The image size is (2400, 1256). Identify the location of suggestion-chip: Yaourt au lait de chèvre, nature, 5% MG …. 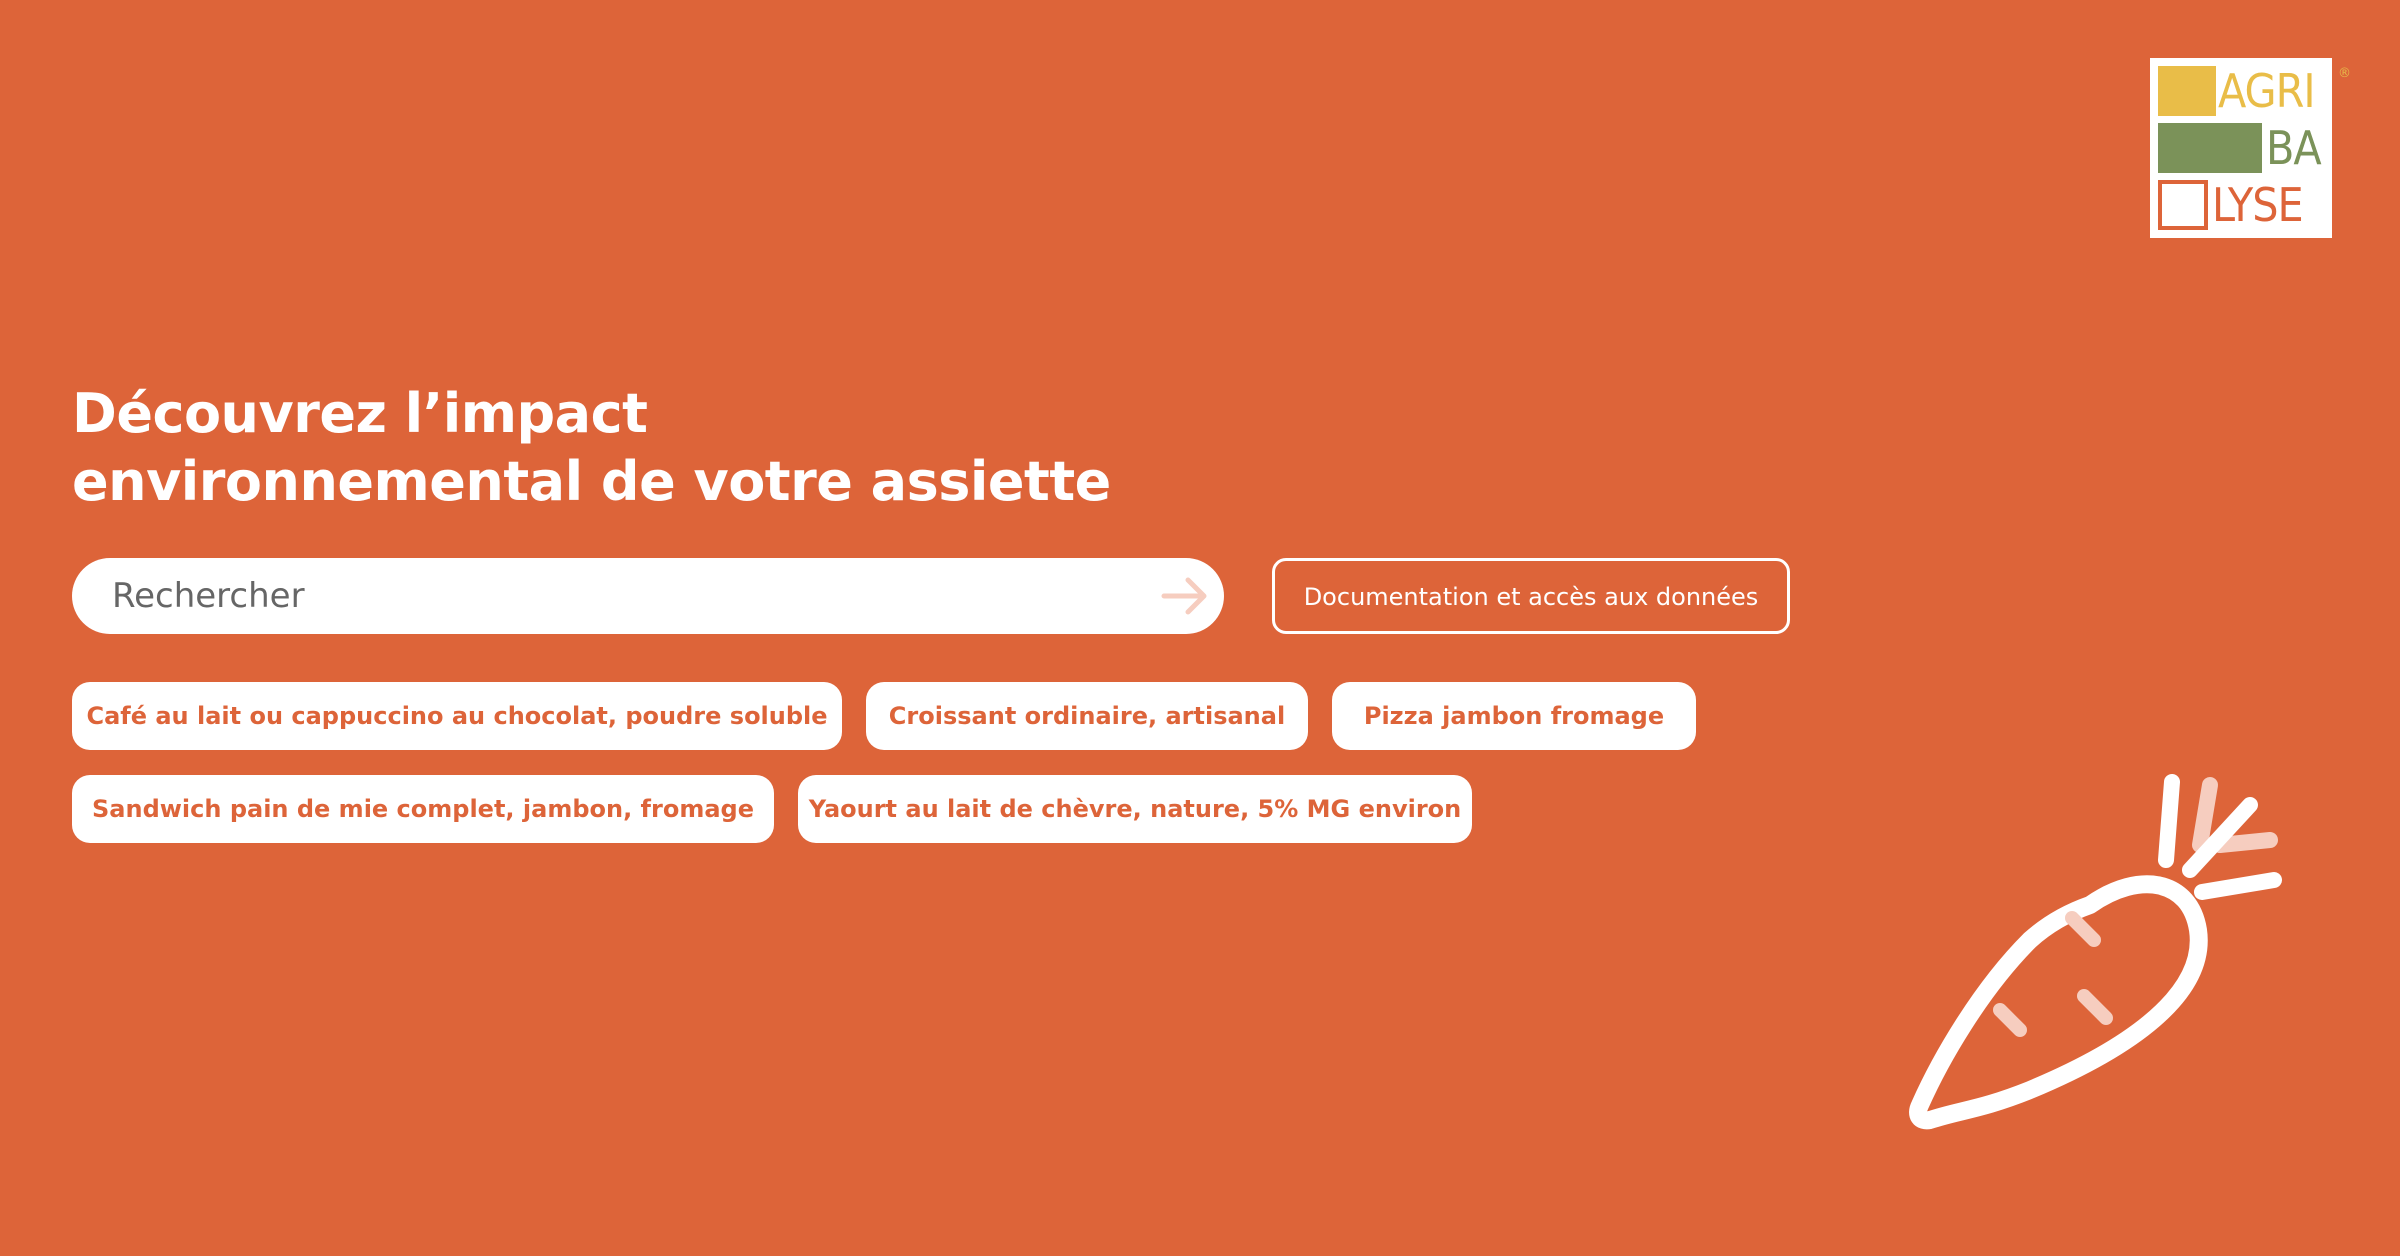
(1135, 809).